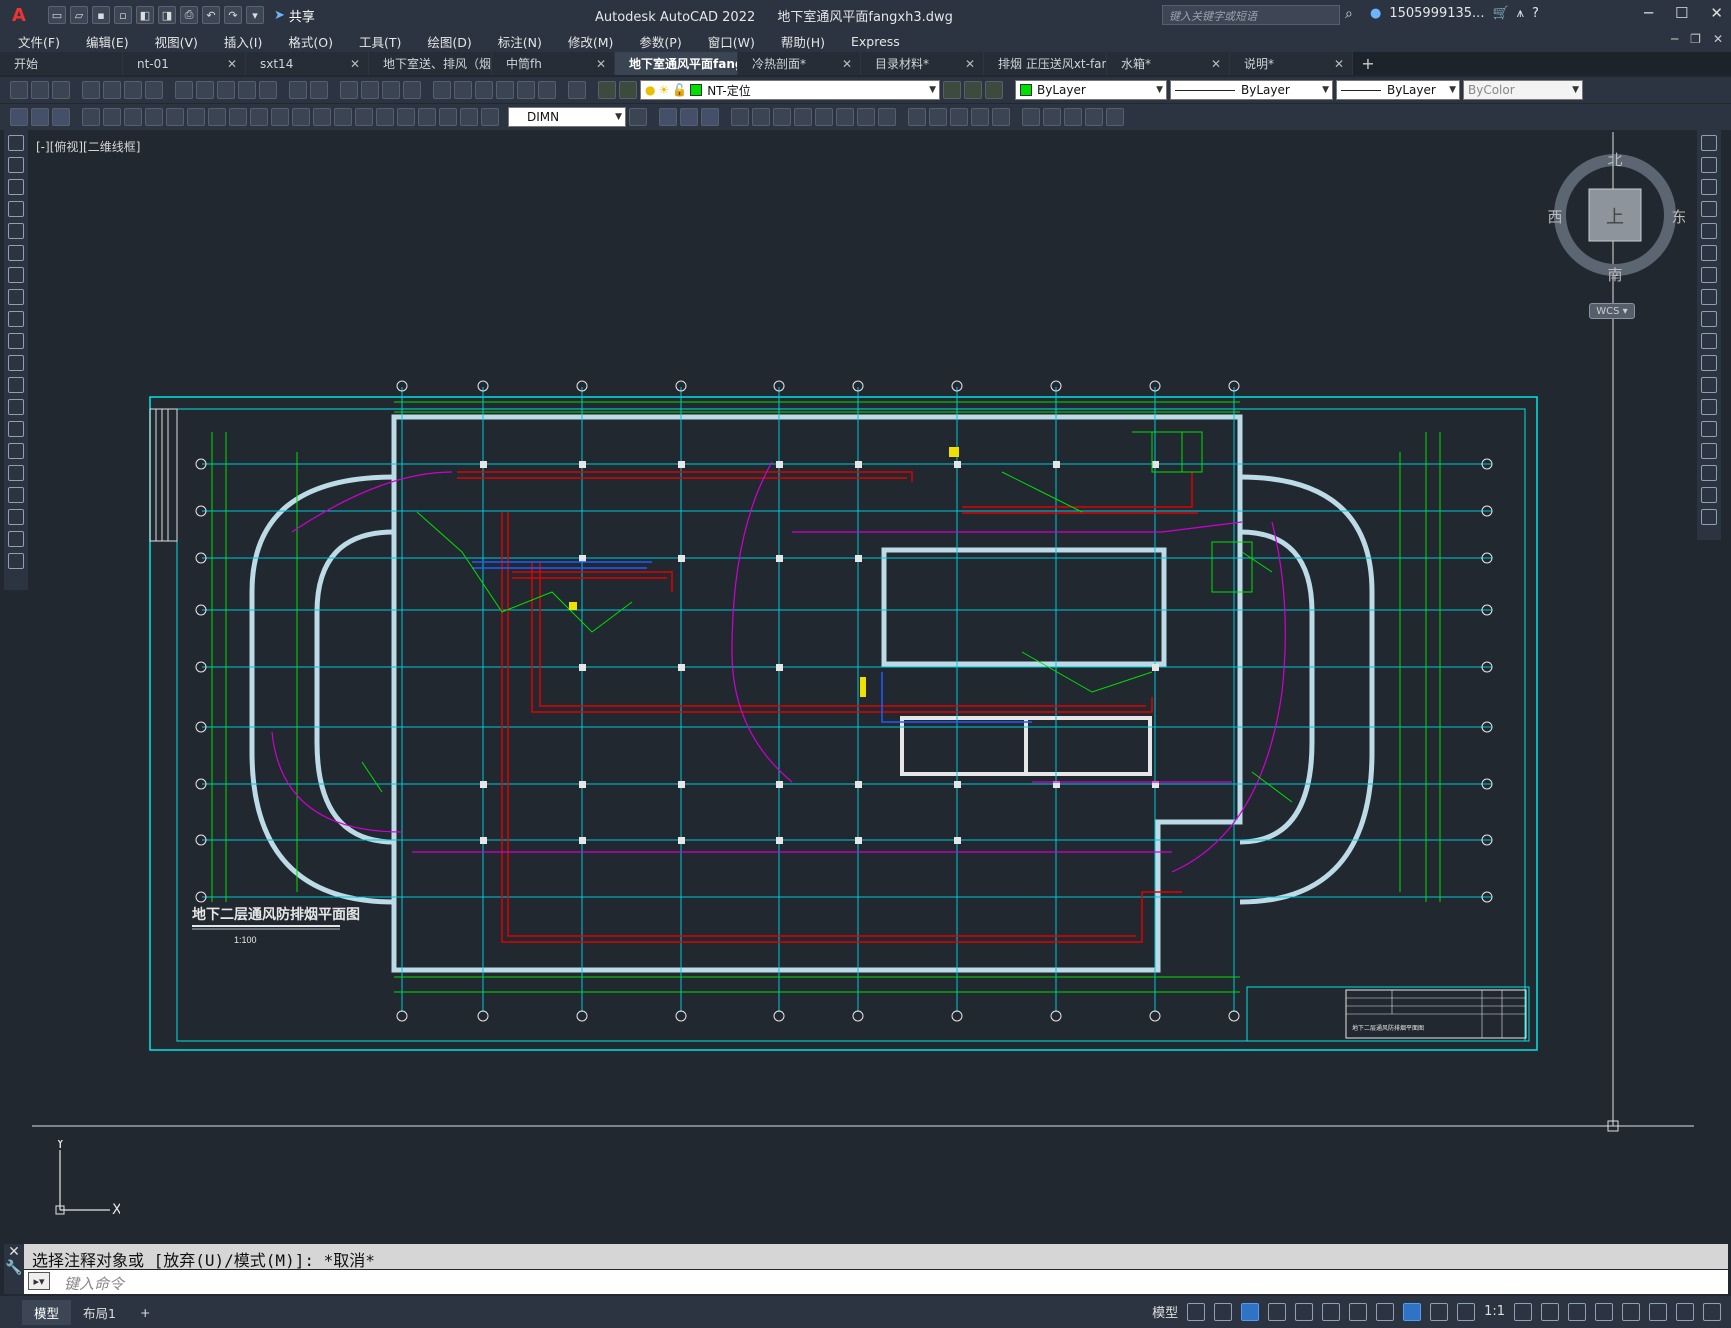 Image resolution: width=1731 pixels, height=1328 pixels. What do you see at coordinates (1648, 13) in the screenshot?
I see `minimize-icon: ─` at bounding box center [1648, 13].